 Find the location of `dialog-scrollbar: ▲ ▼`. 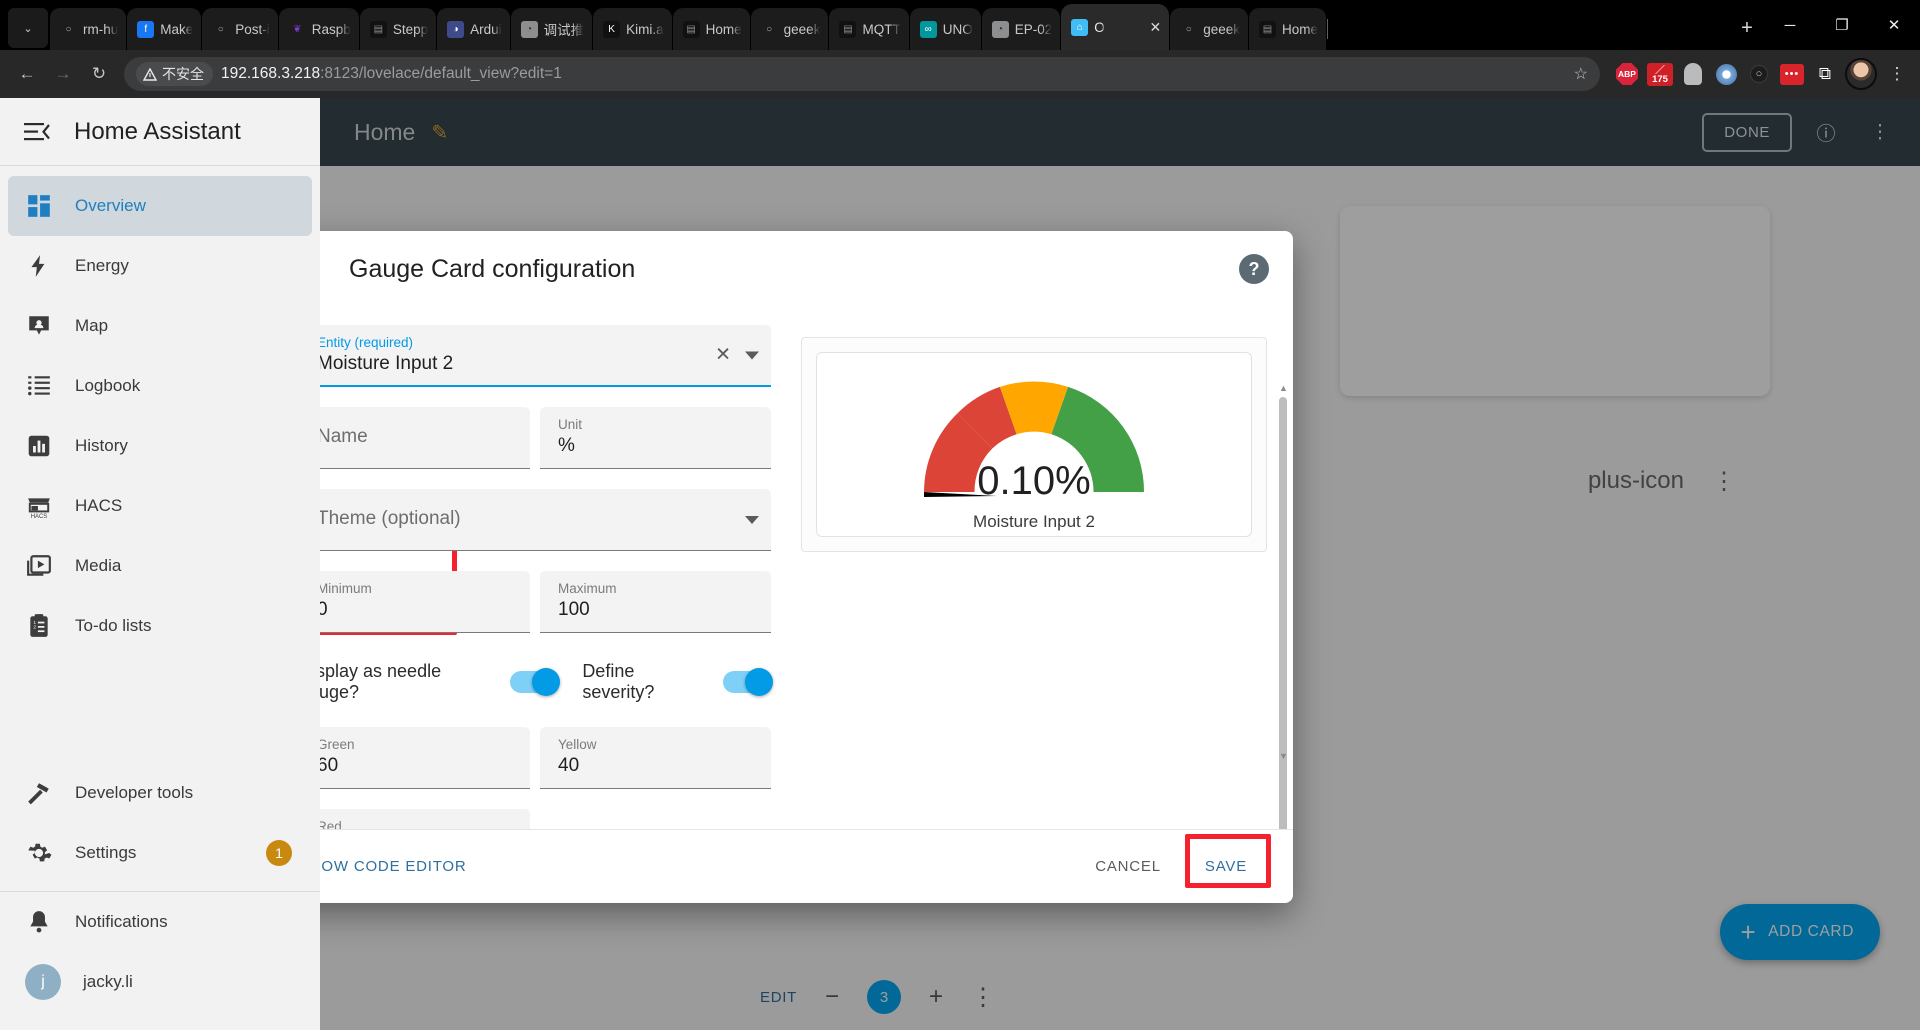

dialog-scrollbar: ▲ ▼ is located at coordinates (1283, 606).